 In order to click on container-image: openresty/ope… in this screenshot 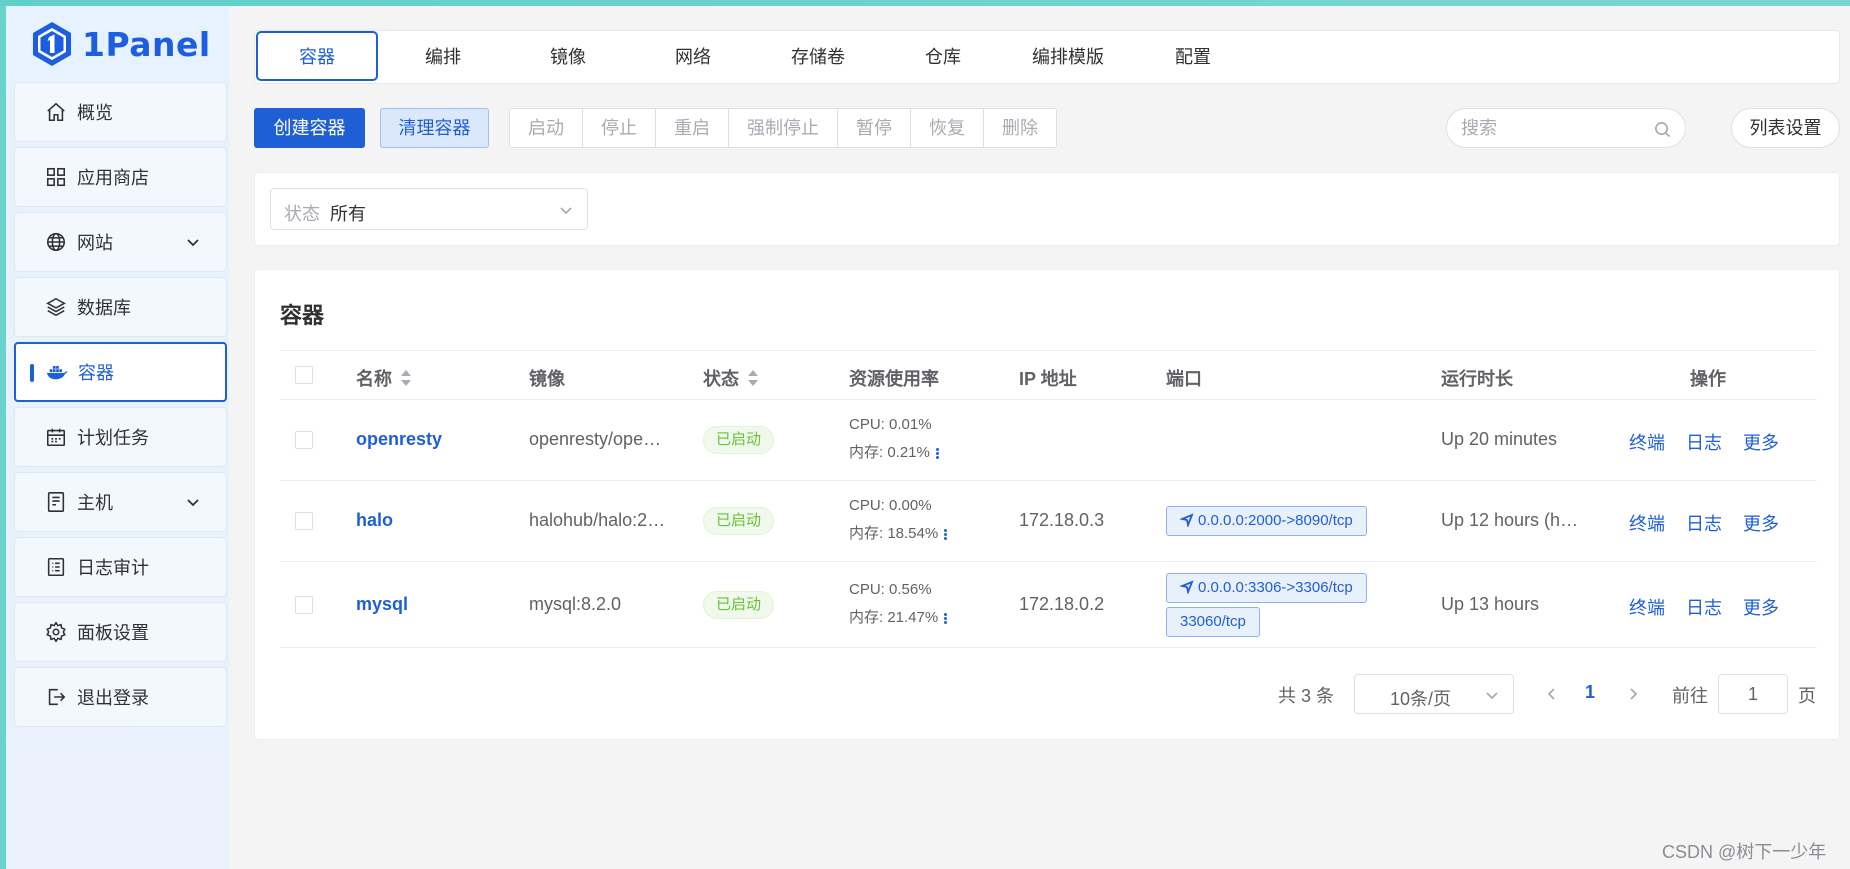, I will do `click(595, 439)`.